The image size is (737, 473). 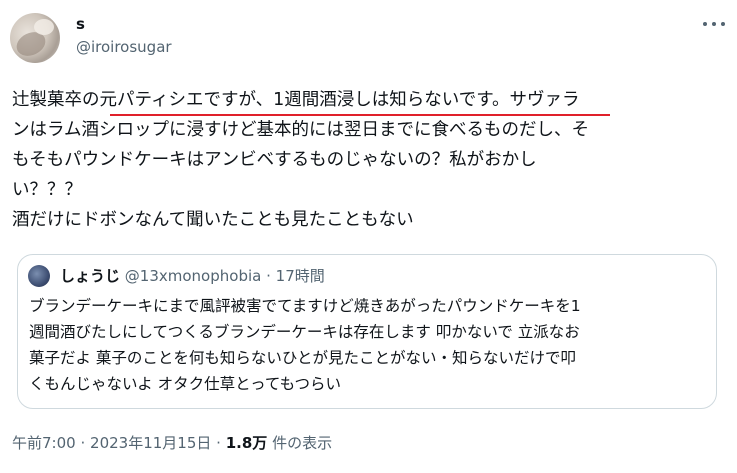 I want to click on quote-line: 菓子だよ 菓子のことを何も知らないひとが見たことがない・知らないだけで叩, so click(x=302, y=358).